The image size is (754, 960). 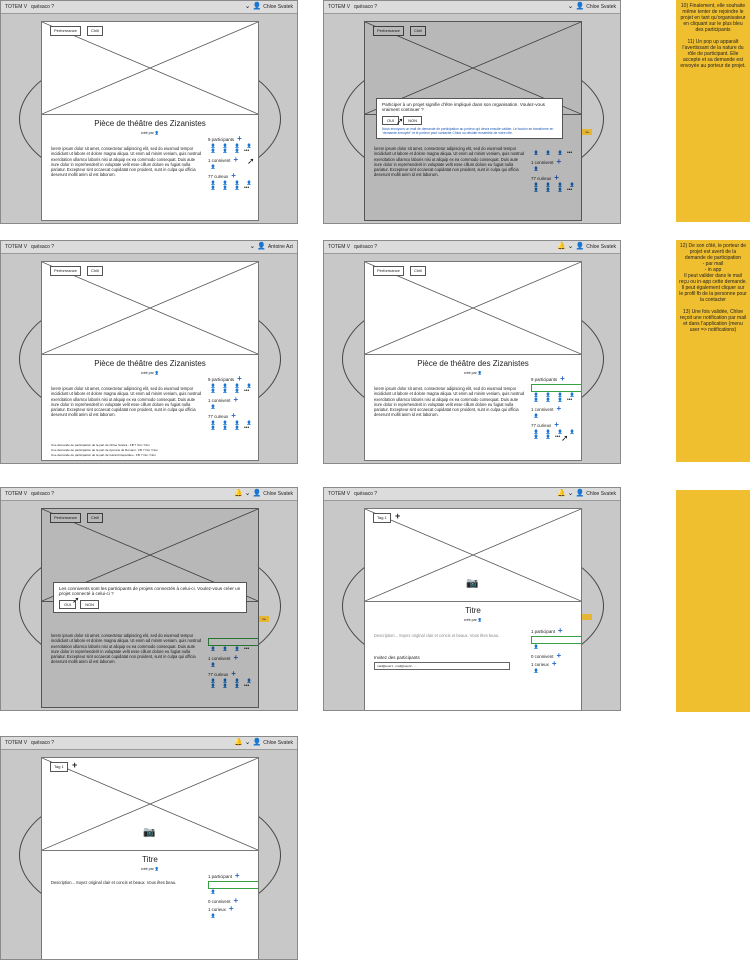 What do you see at coordinates (149, 247) in the screenshot?
I see `top-bar: TOTEM V quésaco ? ⌄ 👤 Antoine Azi` at bounding box center [149, 247].